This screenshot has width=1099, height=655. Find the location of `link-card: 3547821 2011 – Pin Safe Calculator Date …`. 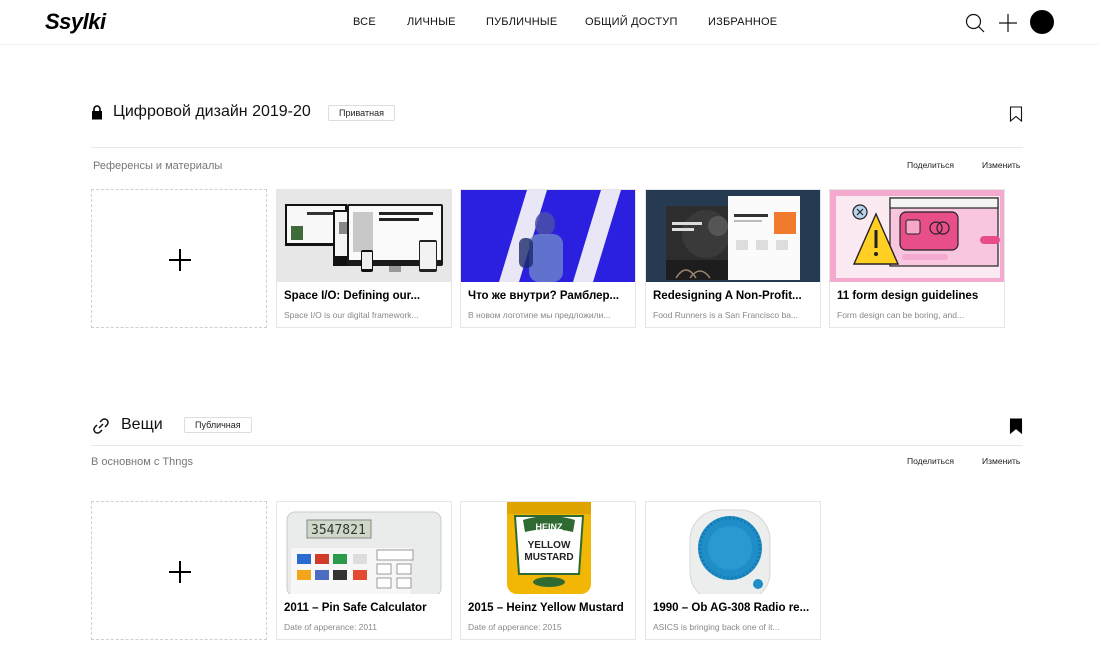

link-card: 3547821 2011 – Pin Safe Calculator Date … is located at coordinates (364, 570).